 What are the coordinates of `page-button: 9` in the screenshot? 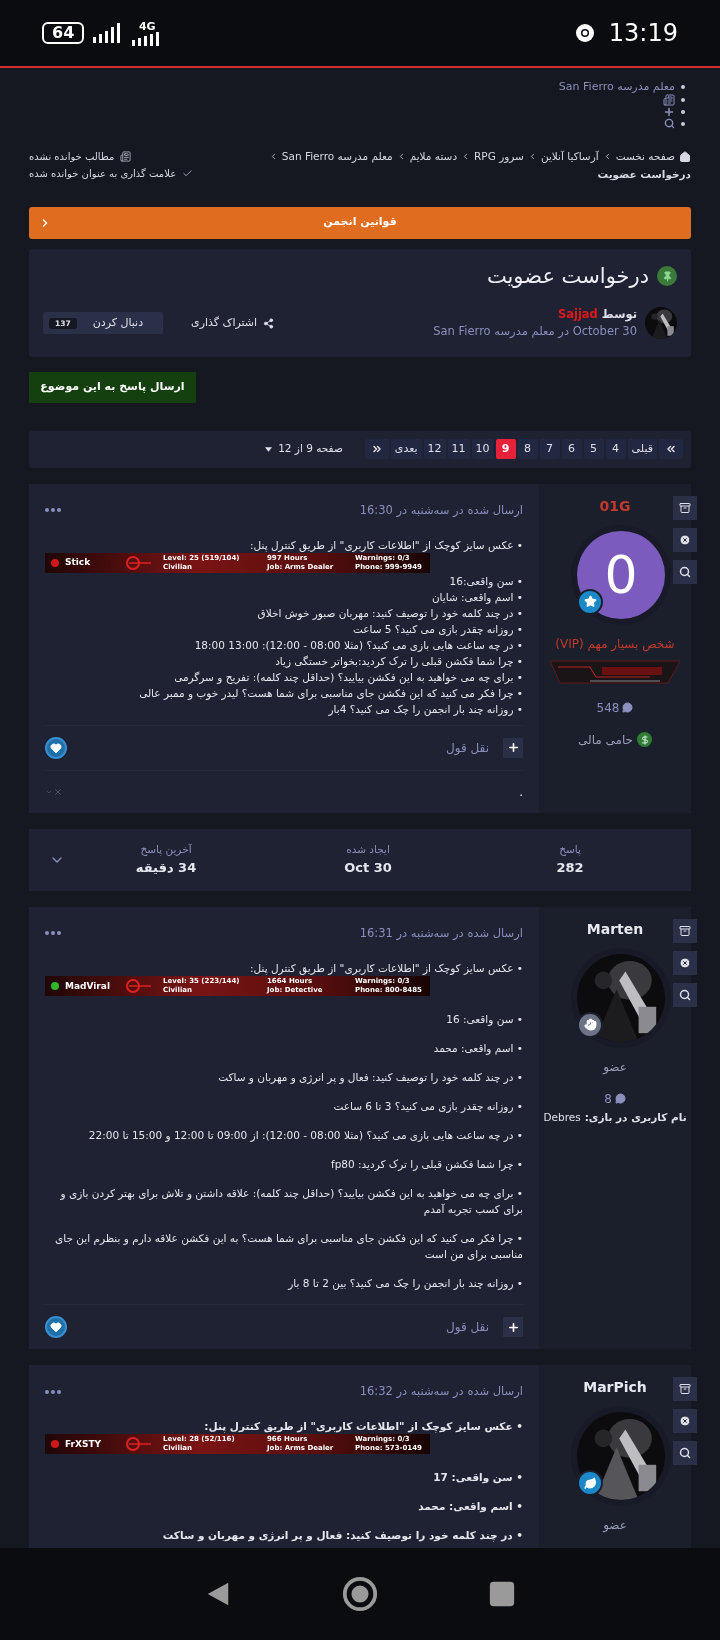 It's located at (505, 449).